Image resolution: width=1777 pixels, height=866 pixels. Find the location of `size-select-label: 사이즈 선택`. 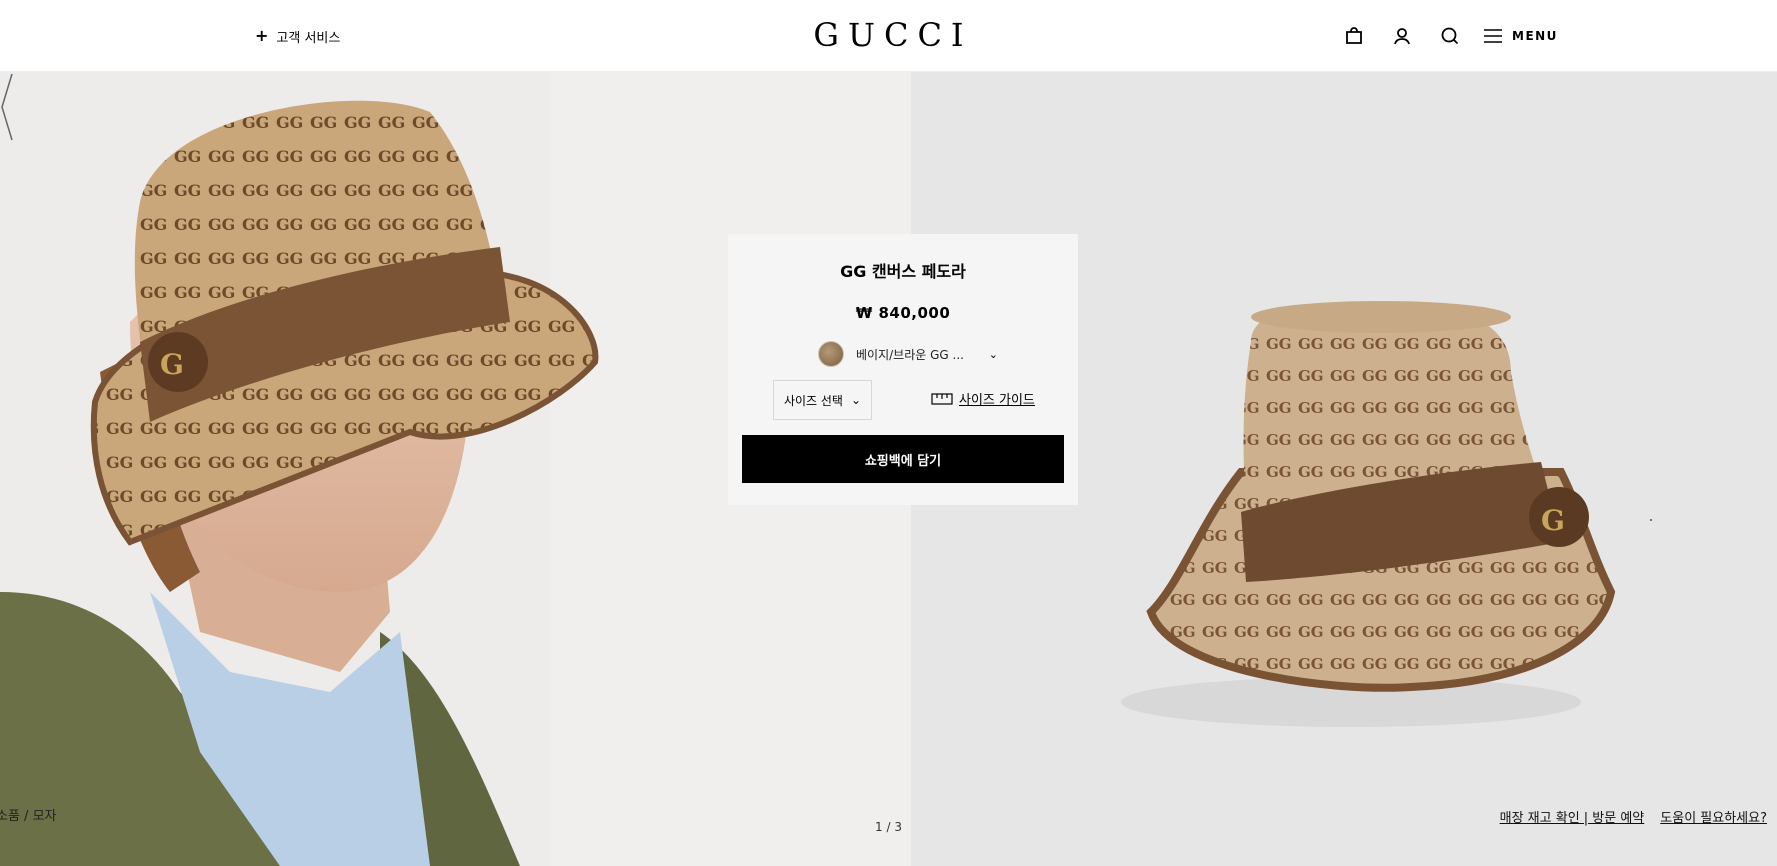

size-select-label: 사이즈 선택 is located at coordinates (813, 400).